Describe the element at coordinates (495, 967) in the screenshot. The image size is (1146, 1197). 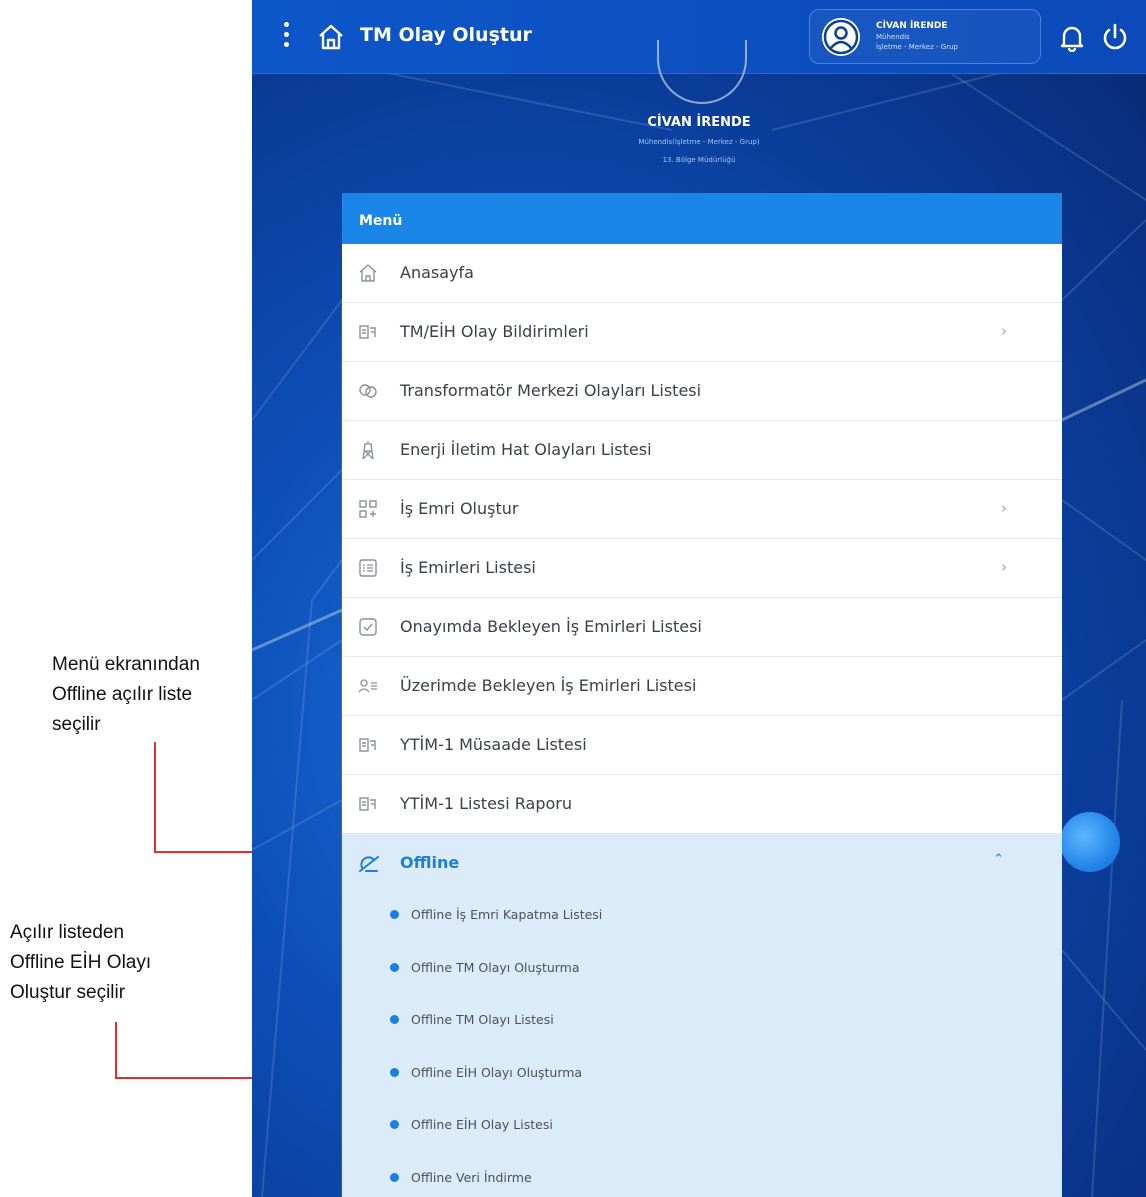
I see `submenu-item-label: Offline TM Olayı Oluşturma` at that location.